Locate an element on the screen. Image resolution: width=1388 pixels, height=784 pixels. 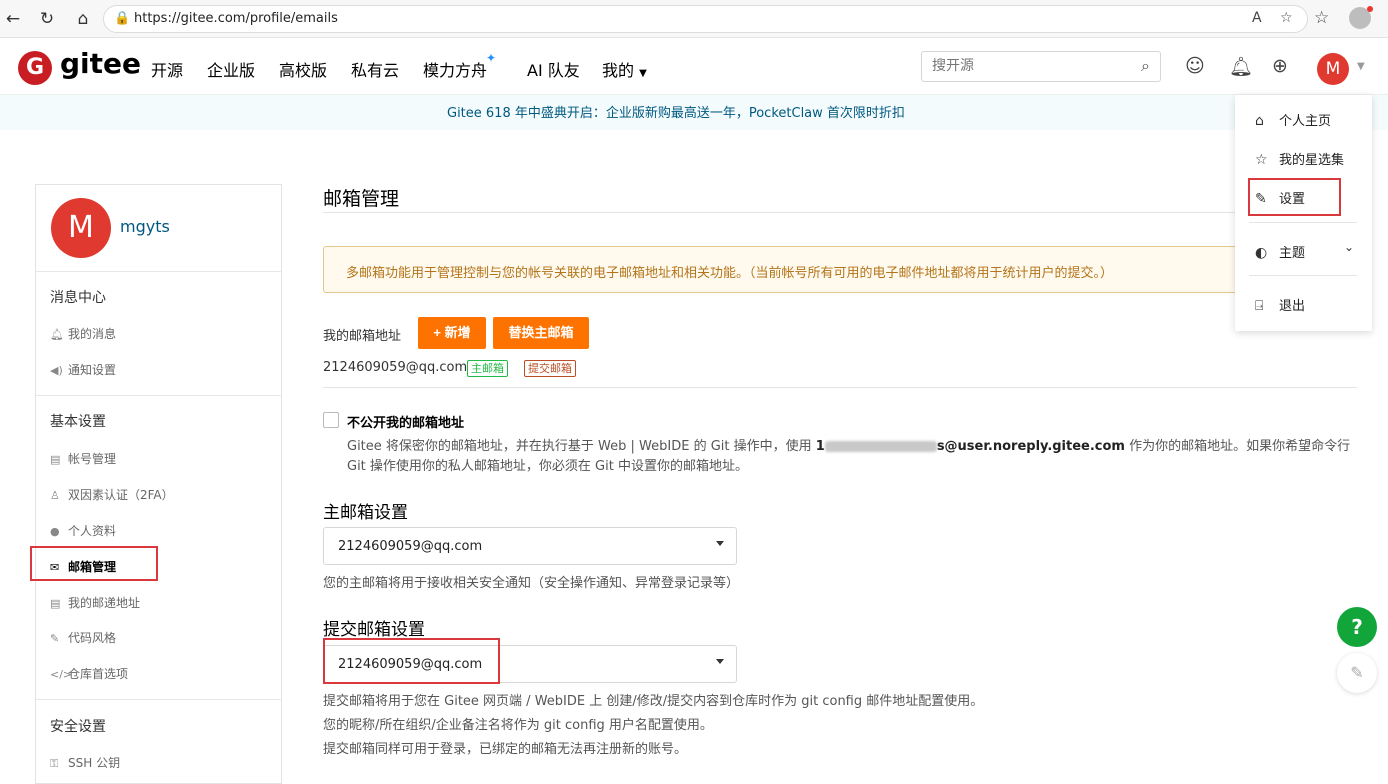
sidebar-avatar: M is located at coordinates (81, 228).